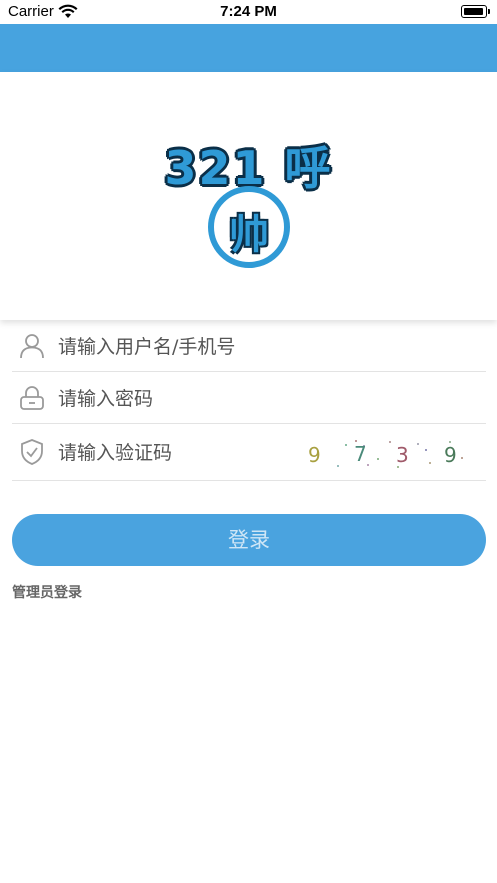  I want to click on captcha-char-3: 3, so click(402, 455).